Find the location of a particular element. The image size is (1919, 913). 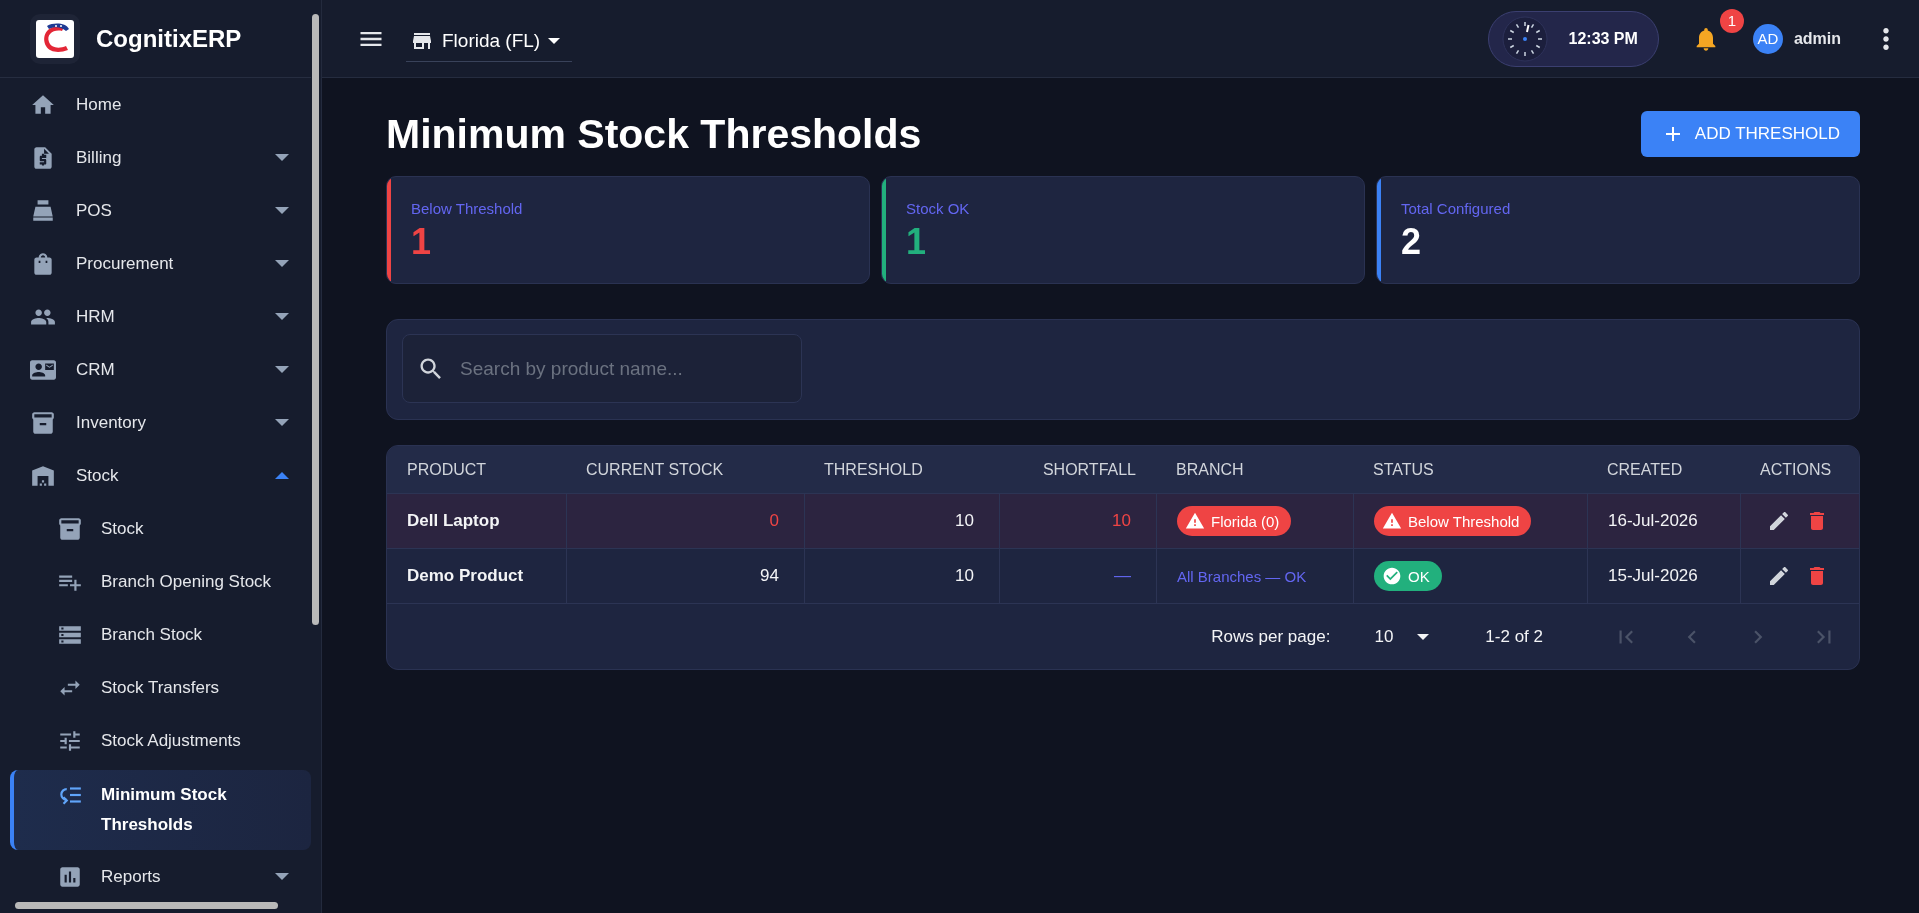

column-header: SHORTFALL is located at coordinates (1077, 469).